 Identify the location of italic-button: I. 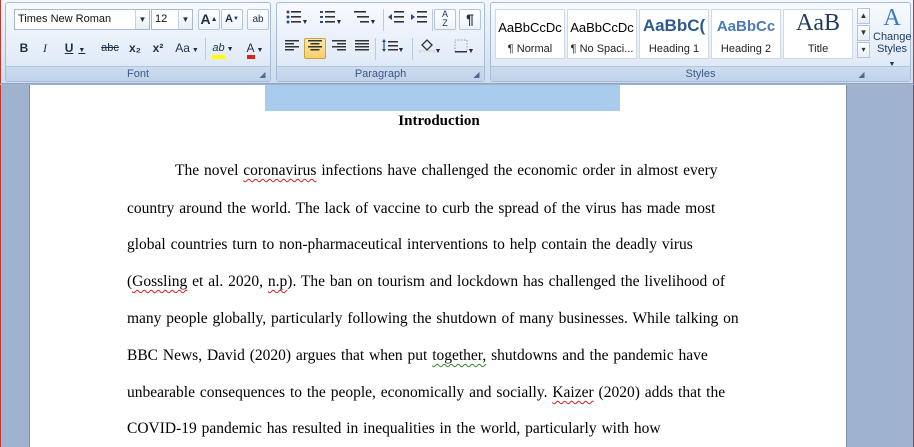
(45, 48).